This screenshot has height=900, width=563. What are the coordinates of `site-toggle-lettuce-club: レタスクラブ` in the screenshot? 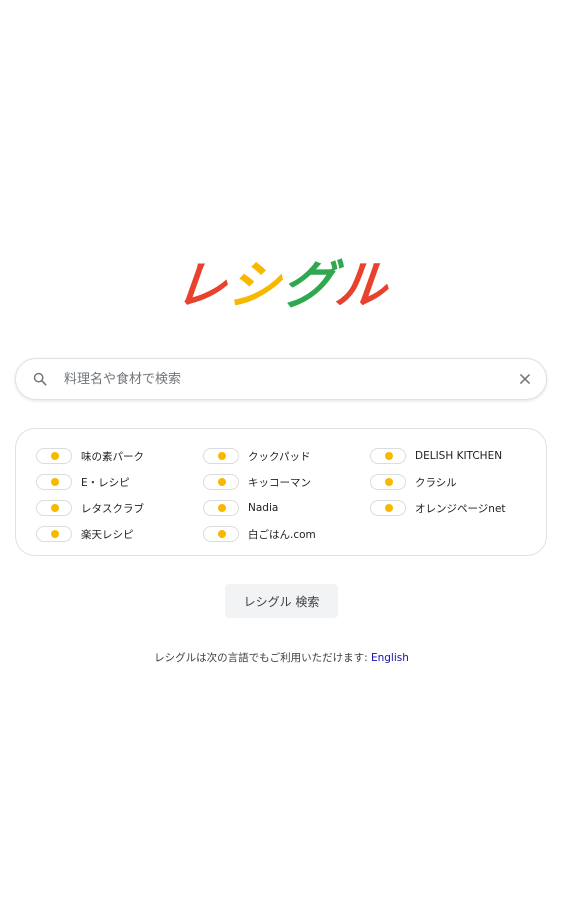 It's located at (119, 508).